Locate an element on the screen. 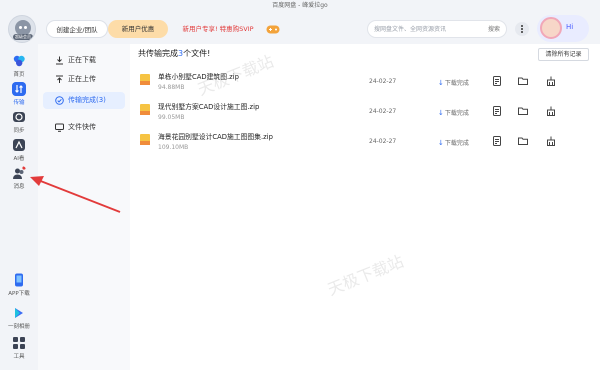  nav-item-tools: 工具 is located at coordinates (19, 348).